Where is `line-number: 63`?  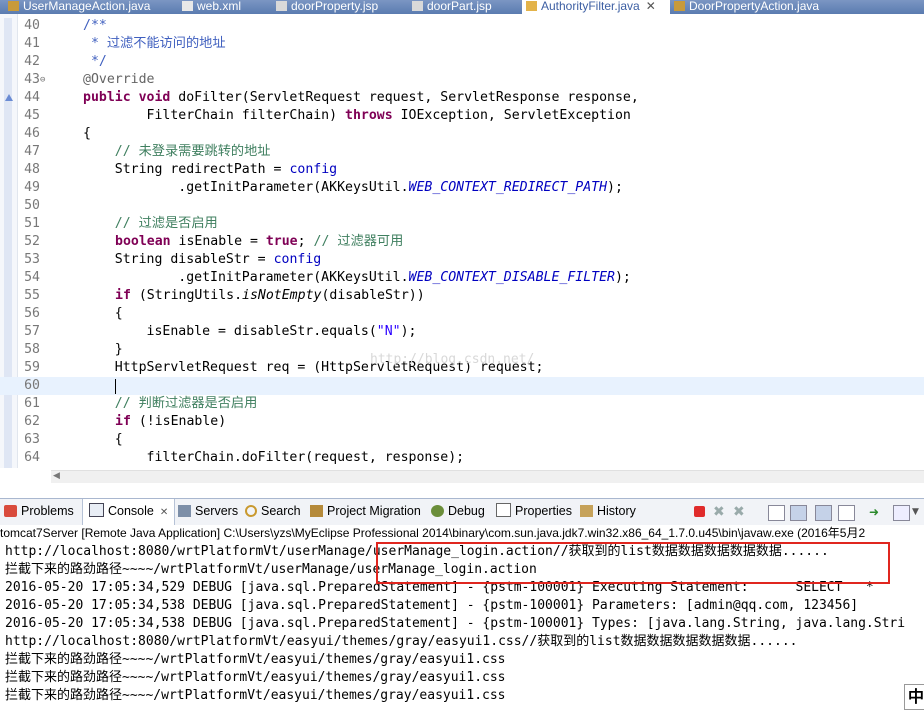 line-number: 63 is located at coordinates (32, 439).